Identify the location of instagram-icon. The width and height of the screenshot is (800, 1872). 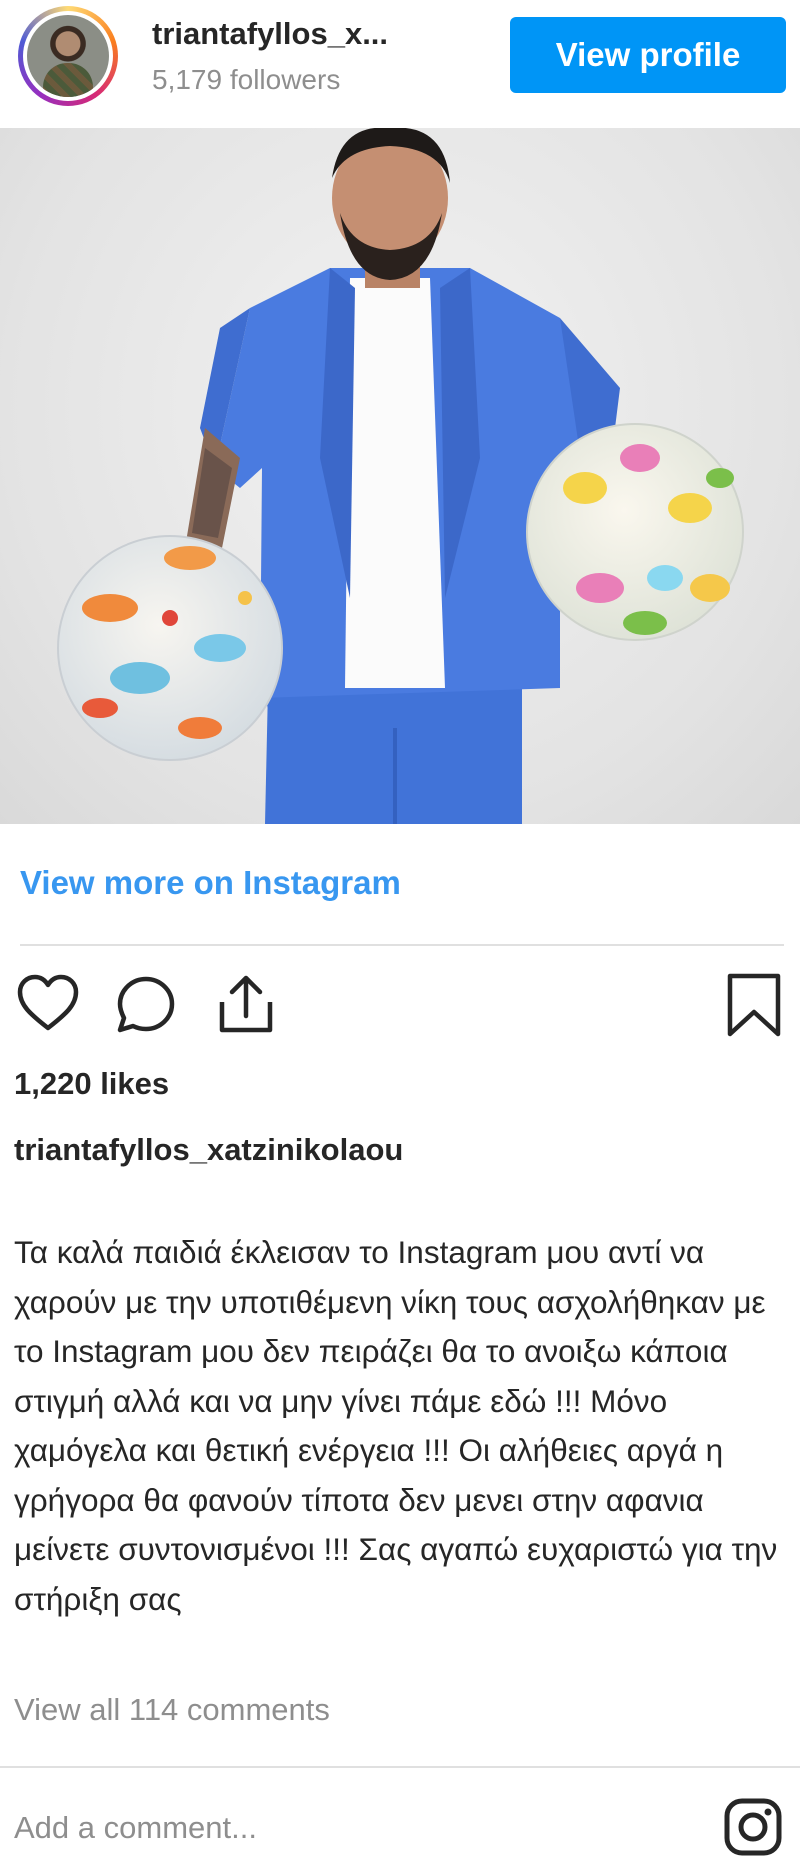
(753, 1827).